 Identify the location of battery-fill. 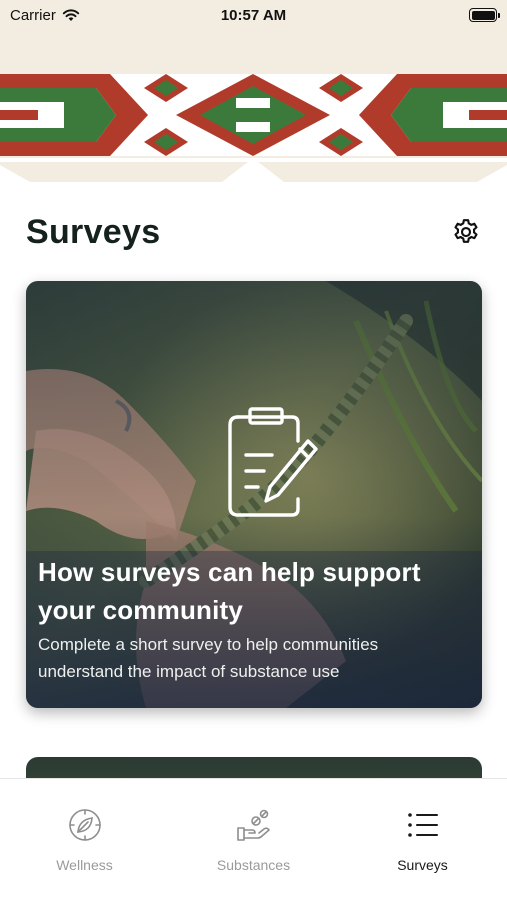
(483, 15).